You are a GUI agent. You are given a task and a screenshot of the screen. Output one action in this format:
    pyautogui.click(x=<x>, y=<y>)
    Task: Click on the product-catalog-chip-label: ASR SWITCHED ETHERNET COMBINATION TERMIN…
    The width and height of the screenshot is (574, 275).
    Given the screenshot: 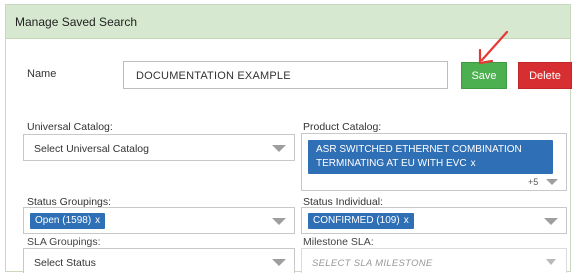 What is the action you would take?
    pyautogui.click(x=419, y=156)
    